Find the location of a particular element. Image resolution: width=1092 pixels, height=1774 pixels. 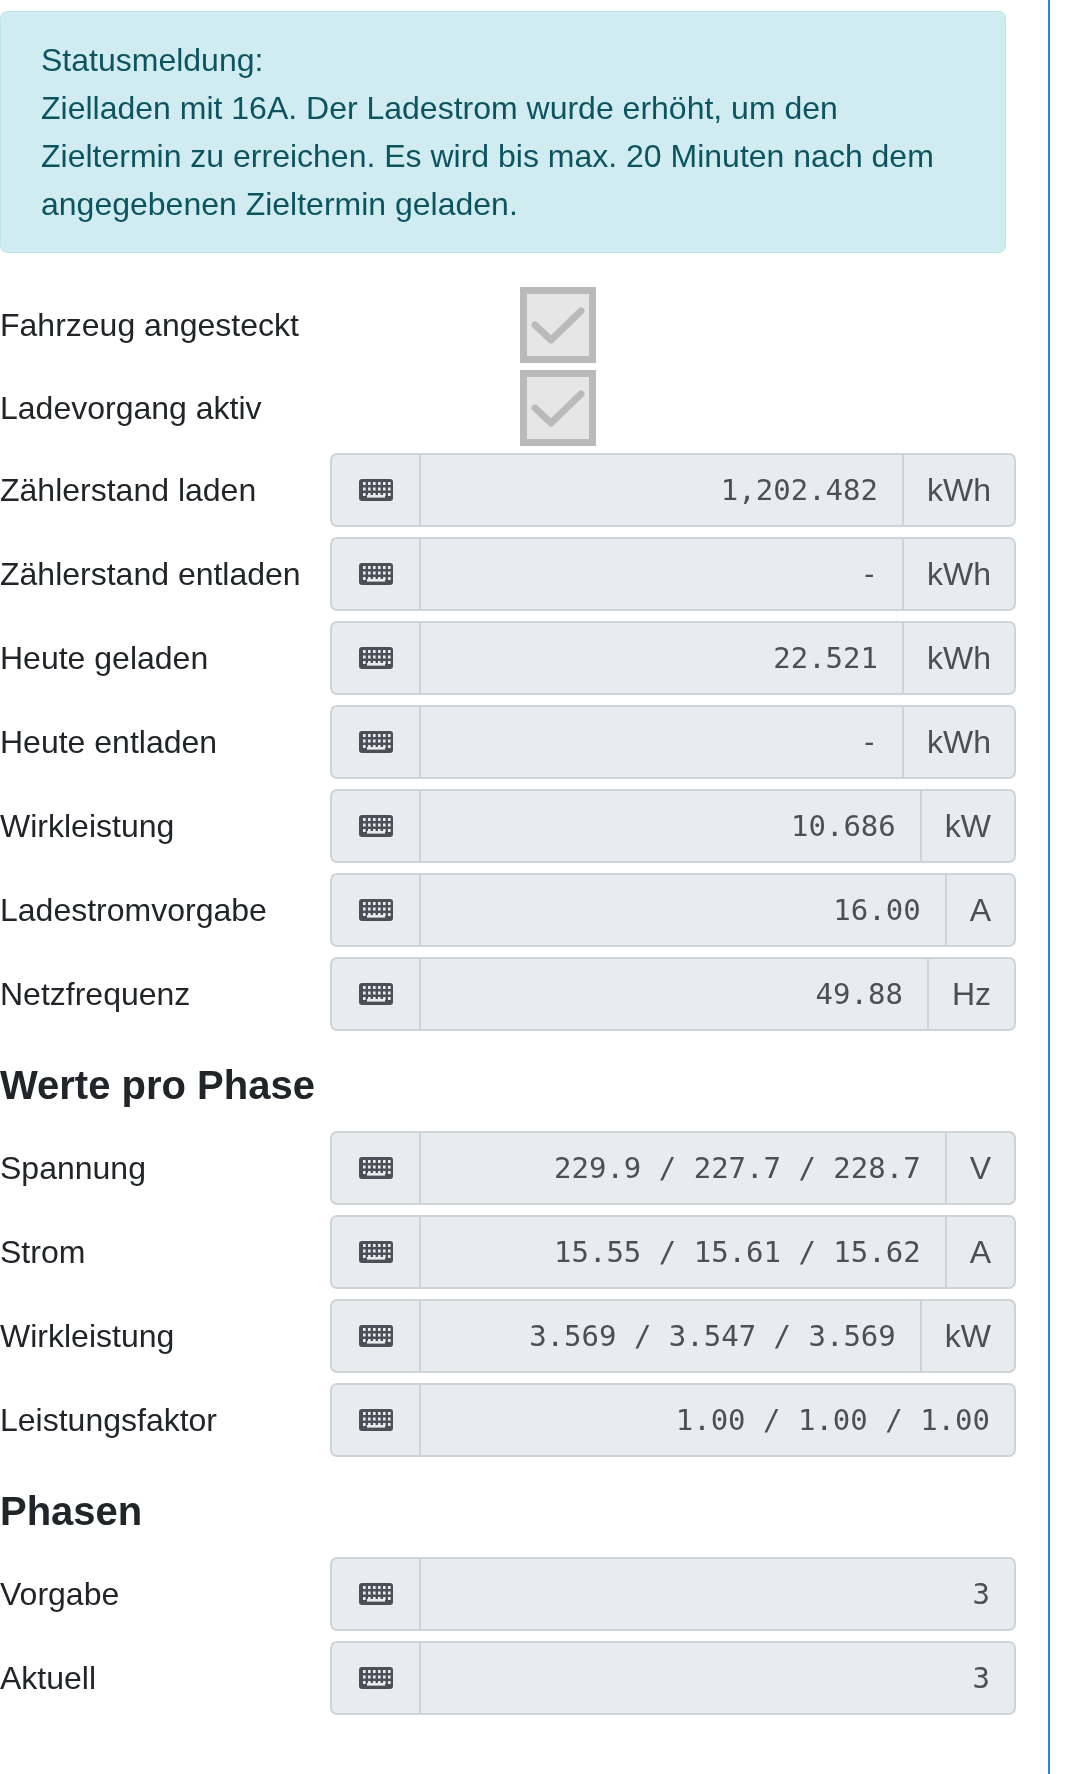

row-label: Aktuell is located at coordinates (49, 1678).